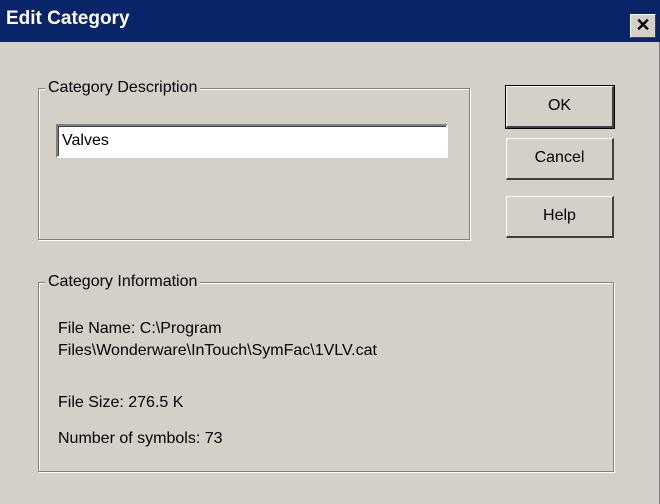 Image resolution: width=660 pixels, height=504 pixels. I want to click on file-name-line1: File Name: C:\Program, so click(140, 328).